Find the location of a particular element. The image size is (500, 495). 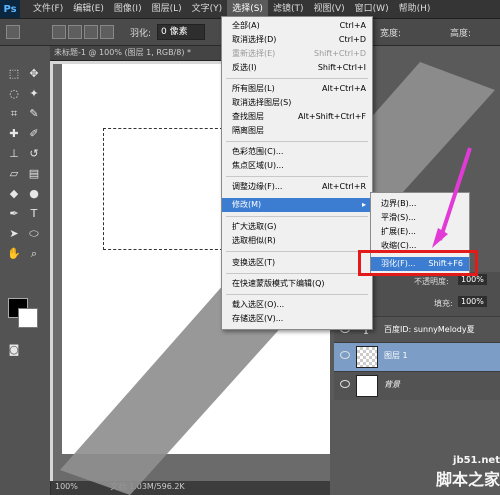

annotation-arrow is located at coordinates (452, 197).